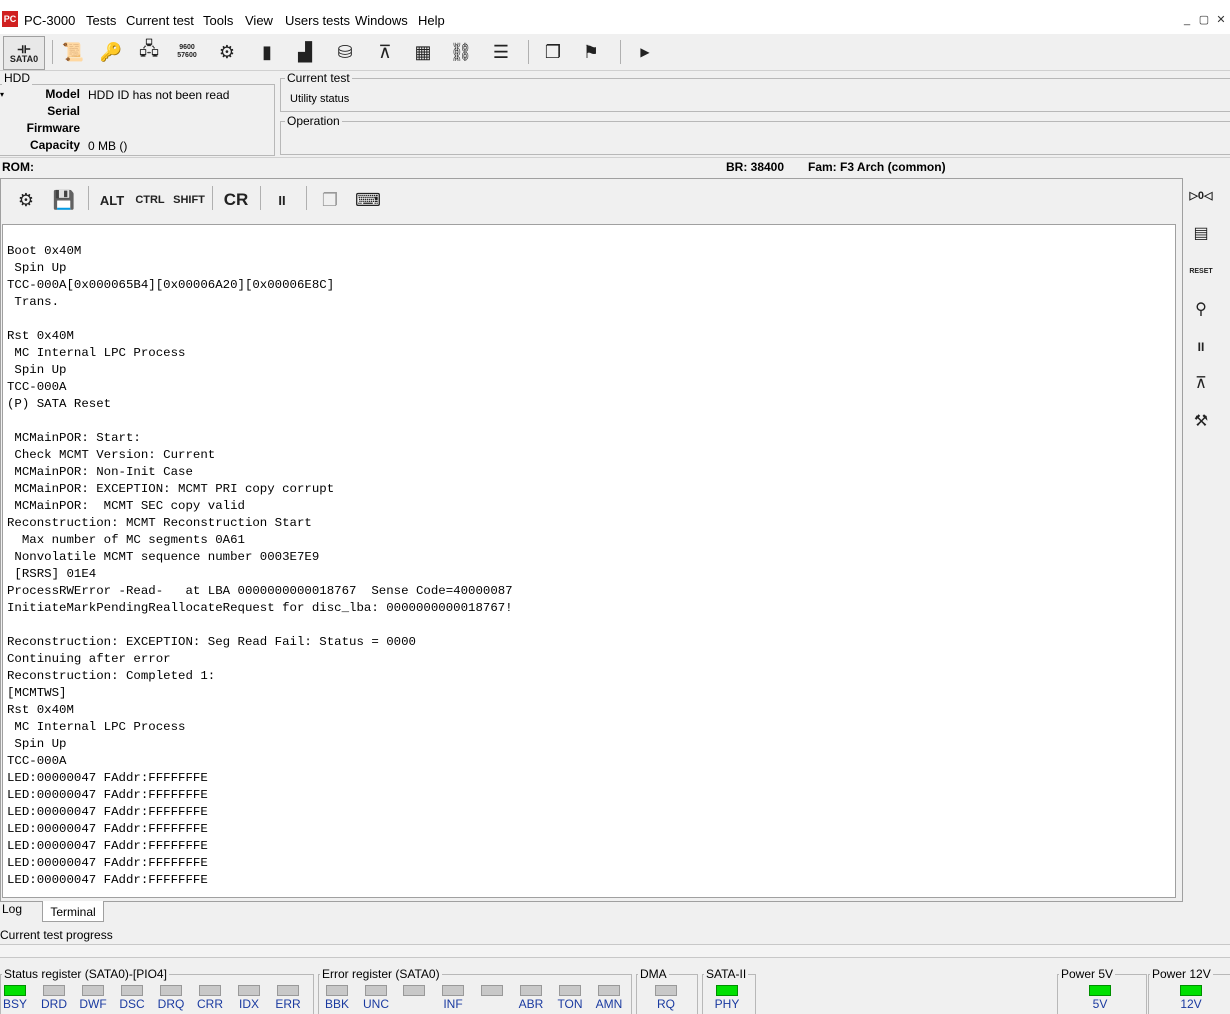 Image resolution: width=1230 pixels, height=1014 pixels. Describe the element at coordinates (24, 53) in the screenshot. I see `sata-port-button: ⟛ SATA0` at that location.